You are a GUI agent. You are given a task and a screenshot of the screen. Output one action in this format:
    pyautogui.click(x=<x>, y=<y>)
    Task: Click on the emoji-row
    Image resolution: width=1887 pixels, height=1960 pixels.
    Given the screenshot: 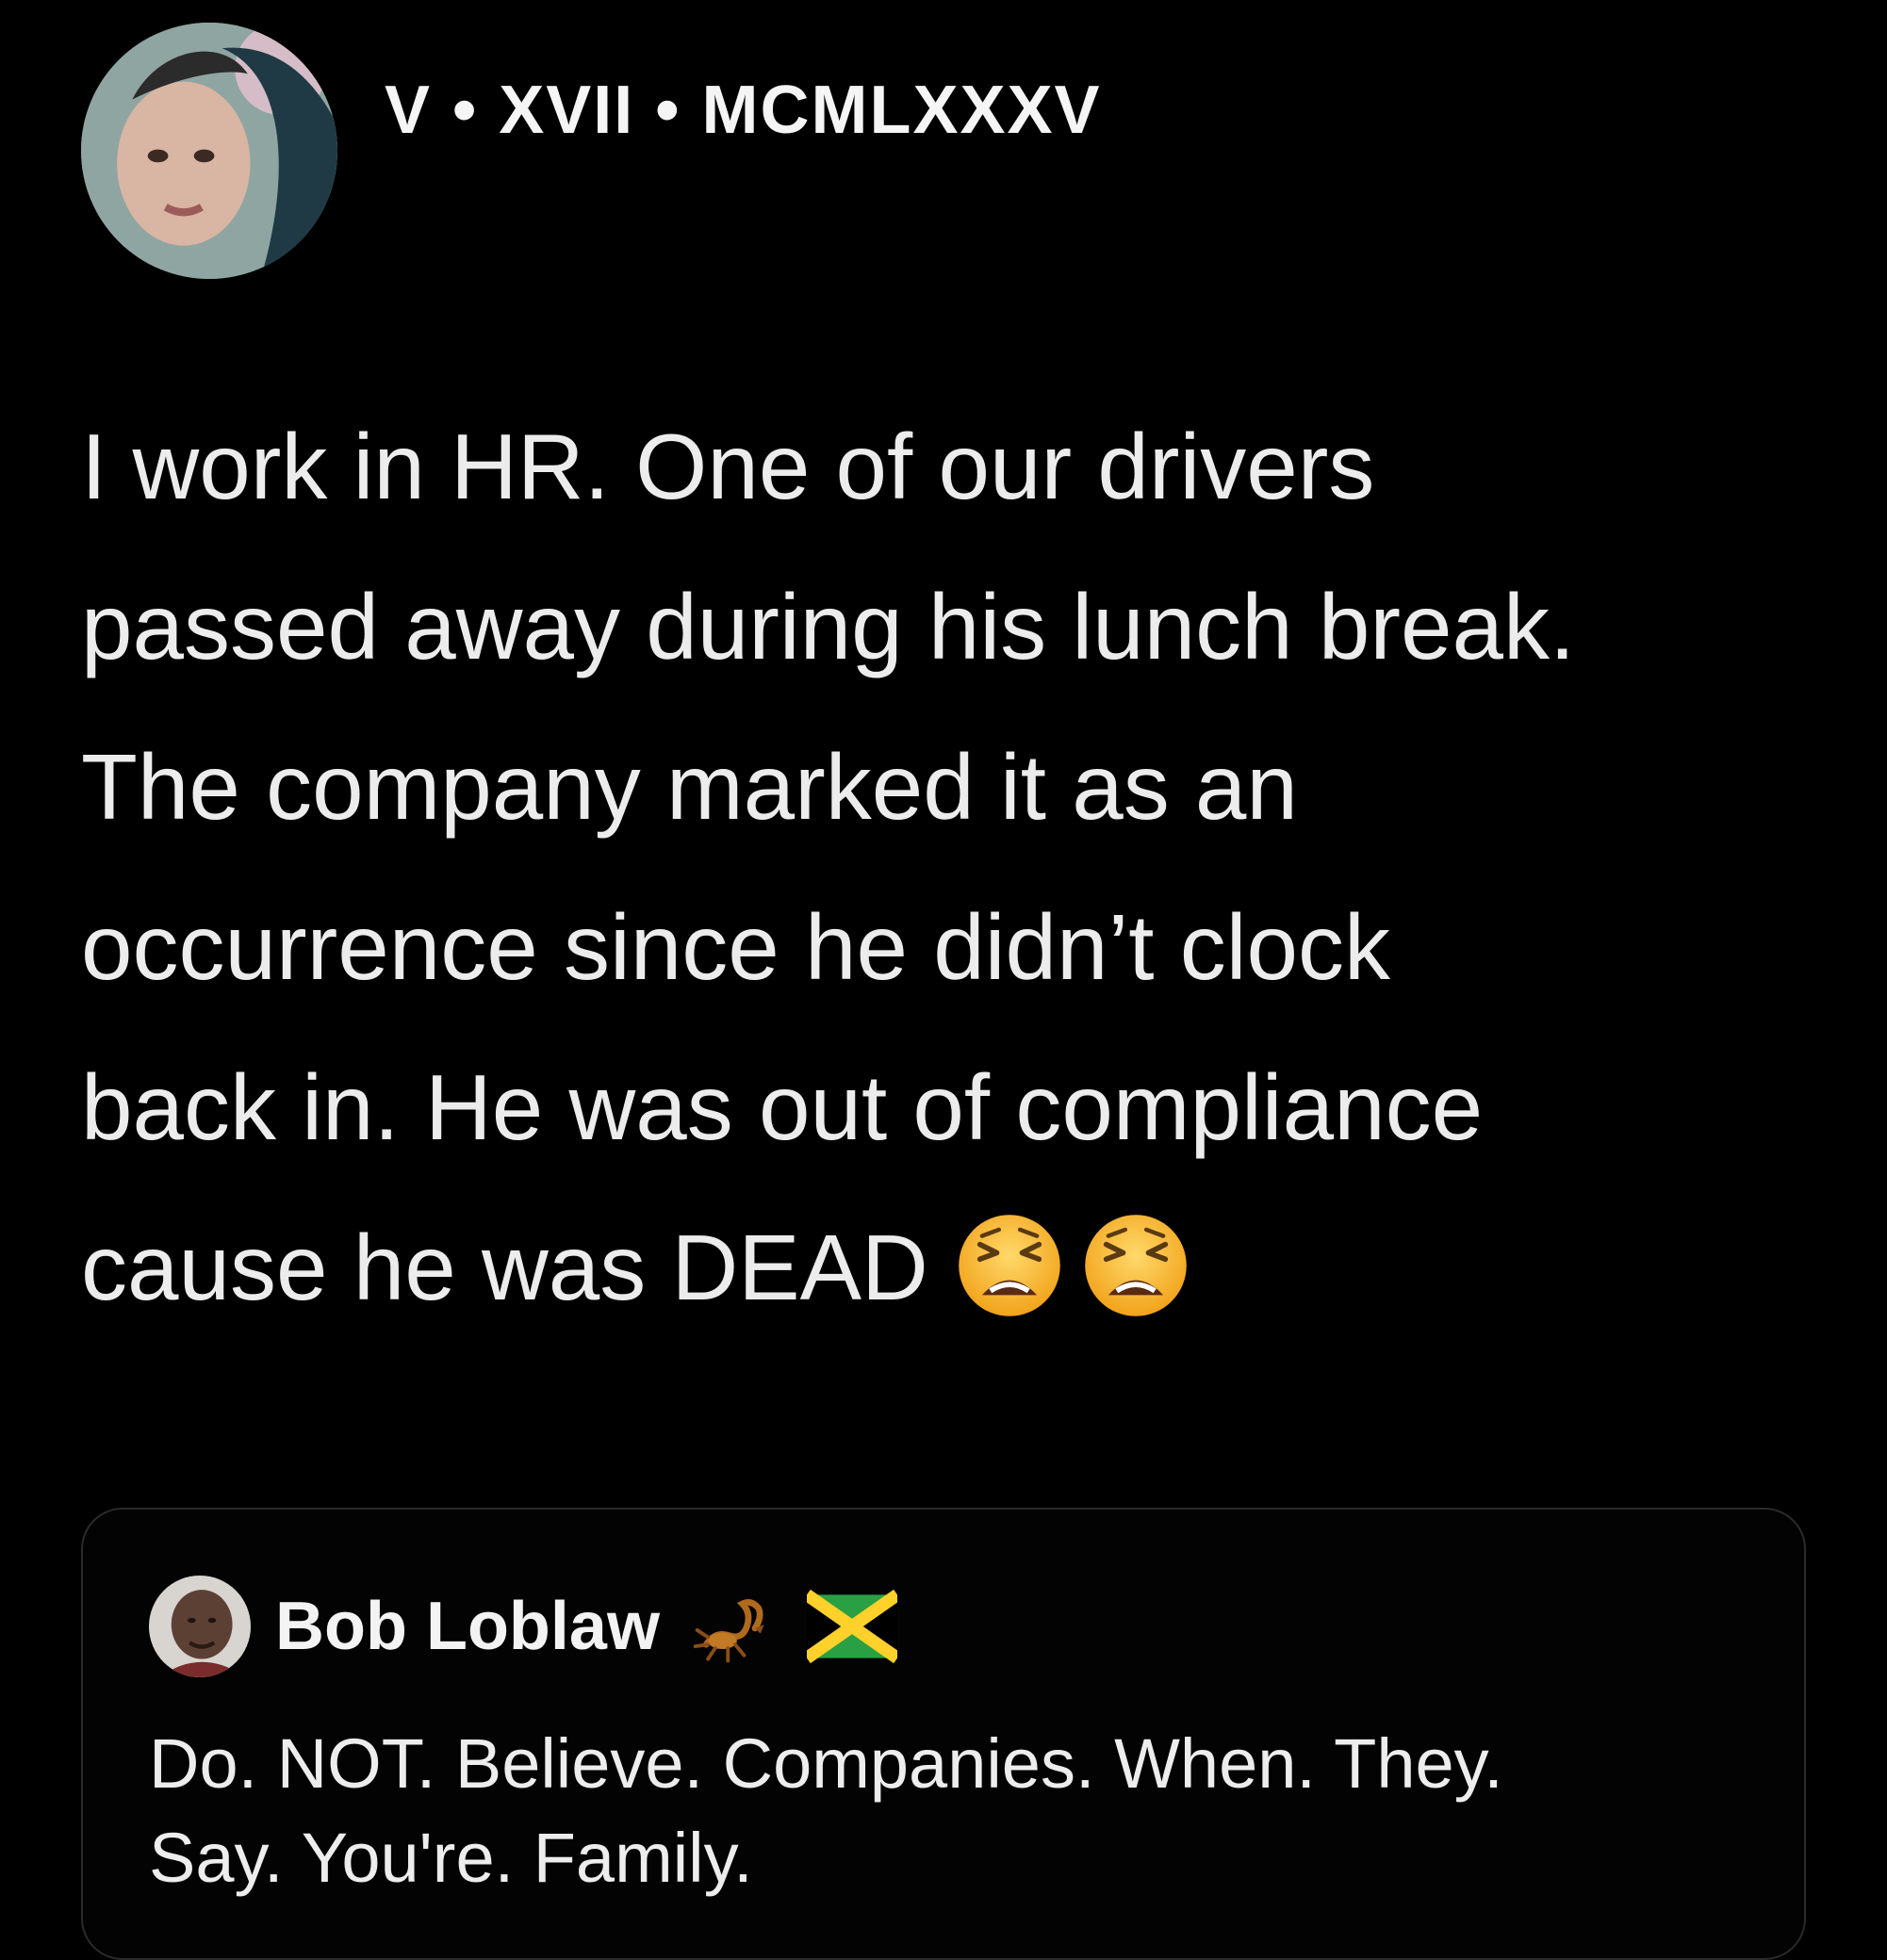 What is the action you would take?
    pyautogui.click(x=1073, y=1265)
    